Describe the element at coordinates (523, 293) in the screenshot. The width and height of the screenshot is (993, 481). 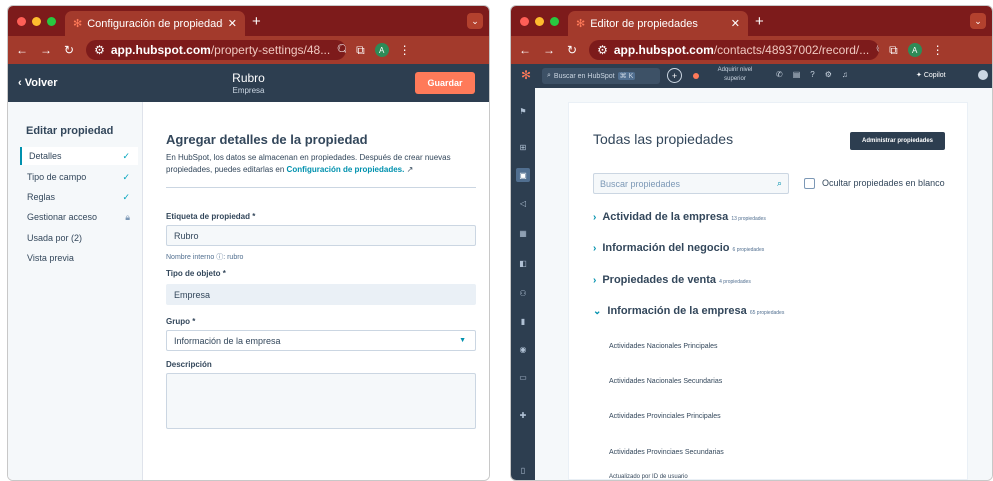
I see `automation-icon: ⚇` at that location.